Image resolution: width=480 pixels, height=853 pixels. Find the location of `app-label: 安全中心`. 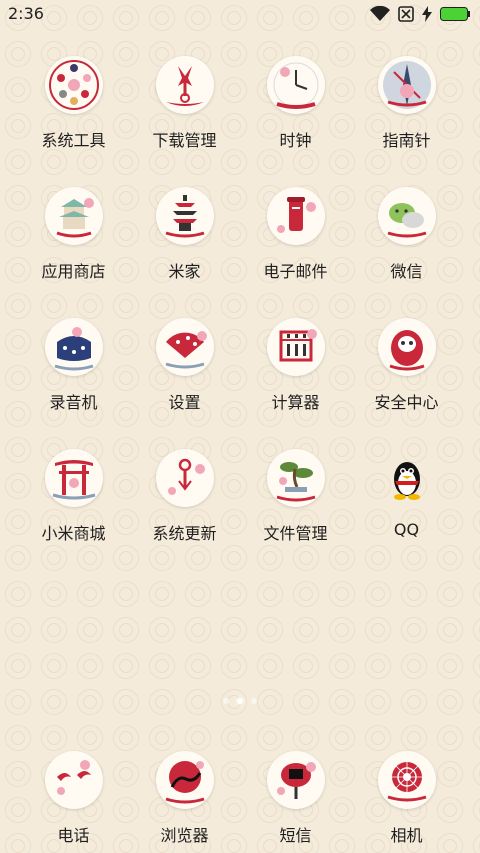

app-label: 安全中心 is located at coordinates (406, 402).